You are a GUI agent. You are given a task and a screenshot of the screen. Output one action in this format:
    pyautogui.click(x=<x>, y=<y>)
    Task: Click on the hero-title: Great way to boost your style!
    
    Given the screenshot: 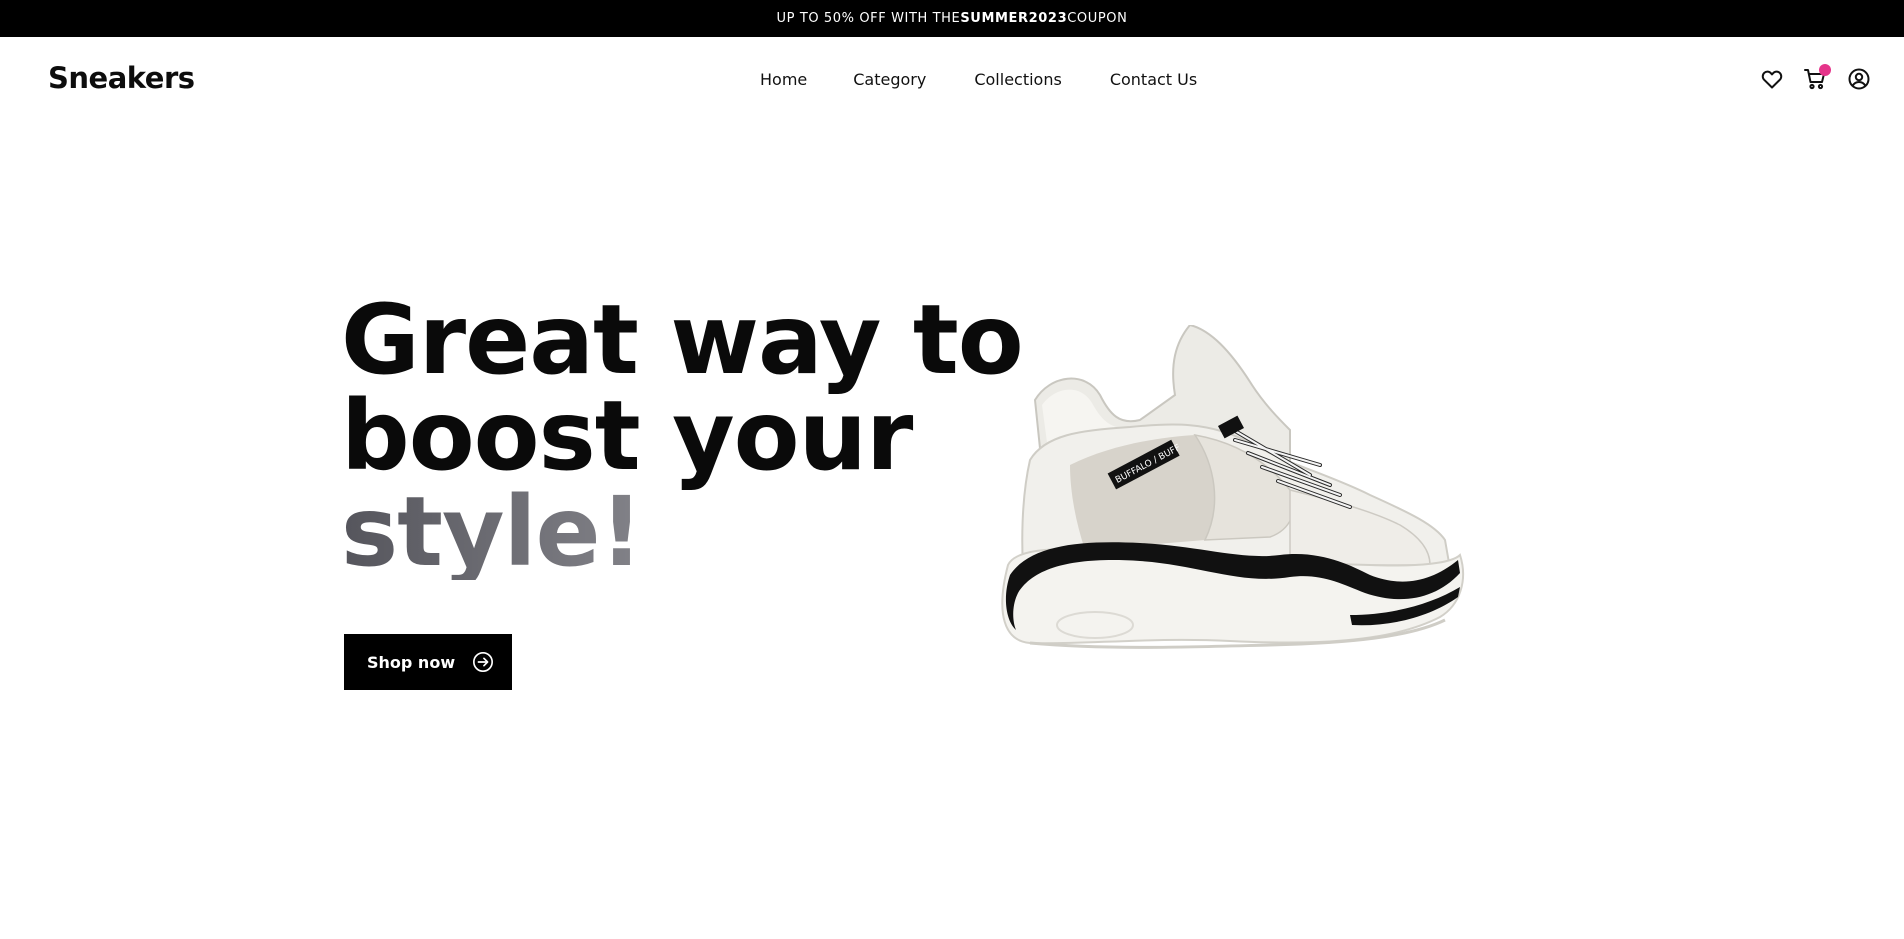 What is the action you would take?
    pyautogui.click(x=682, y=432)
    